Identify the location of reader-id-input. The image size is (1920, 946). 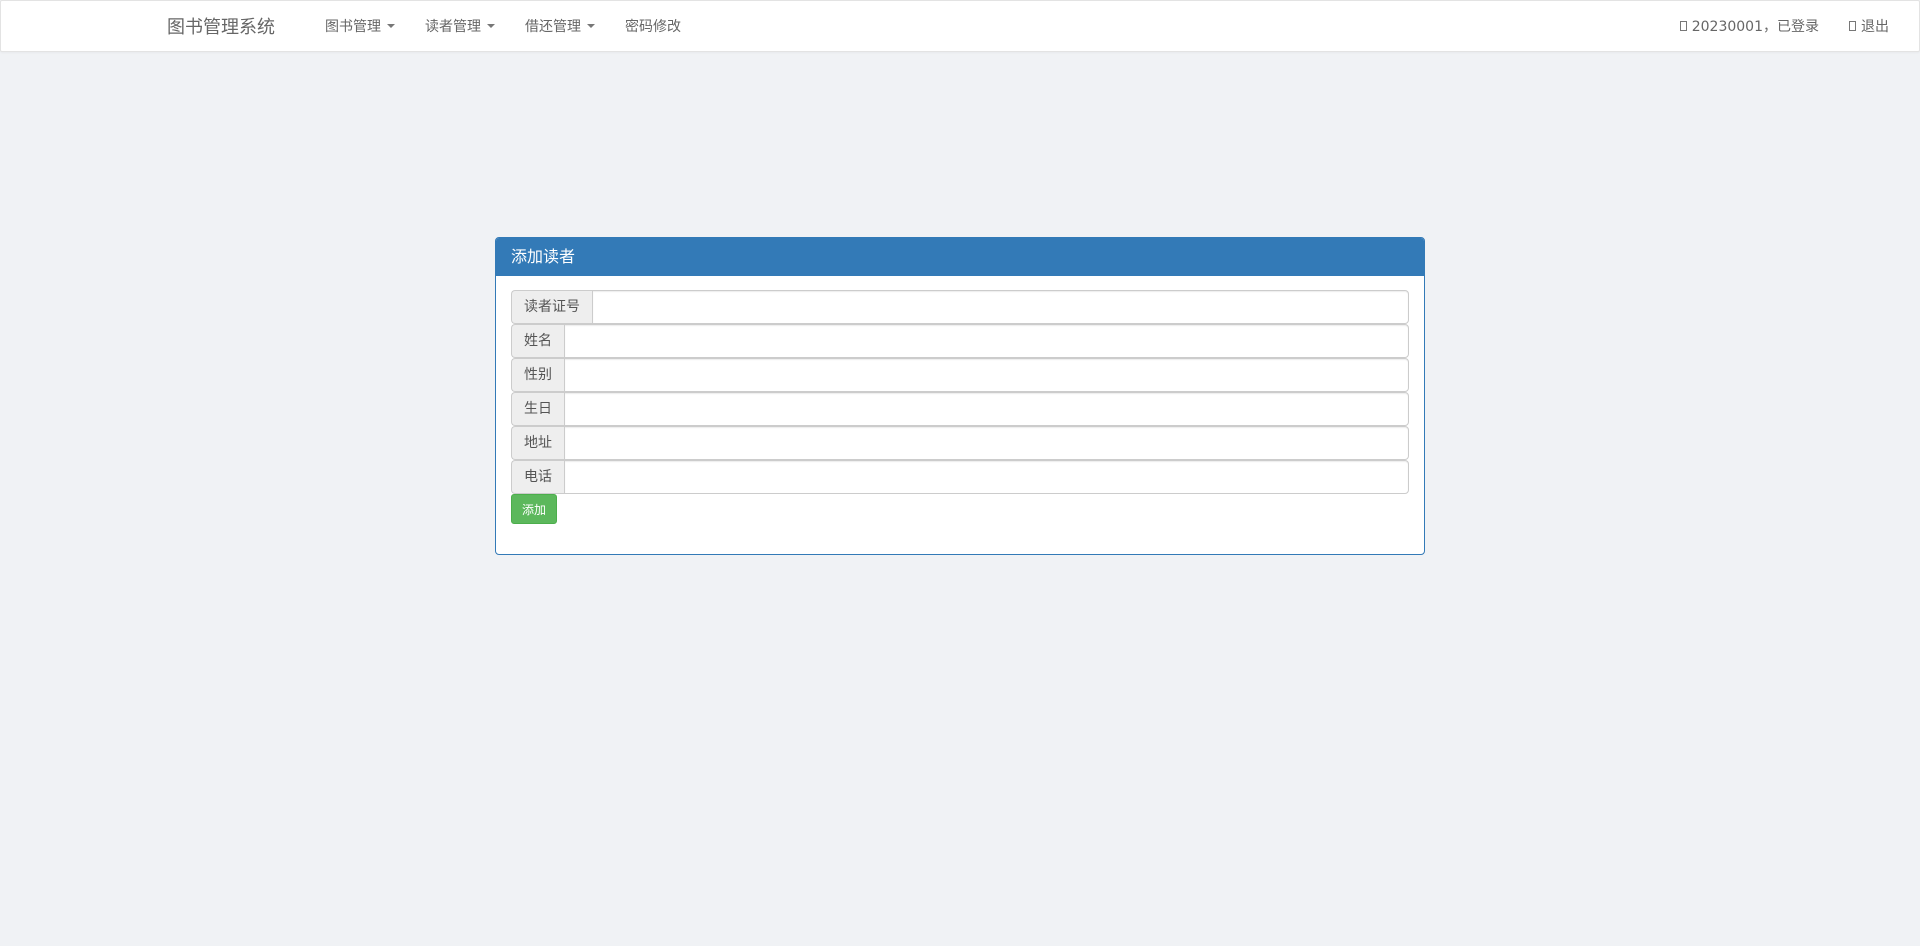
(1000, 307).